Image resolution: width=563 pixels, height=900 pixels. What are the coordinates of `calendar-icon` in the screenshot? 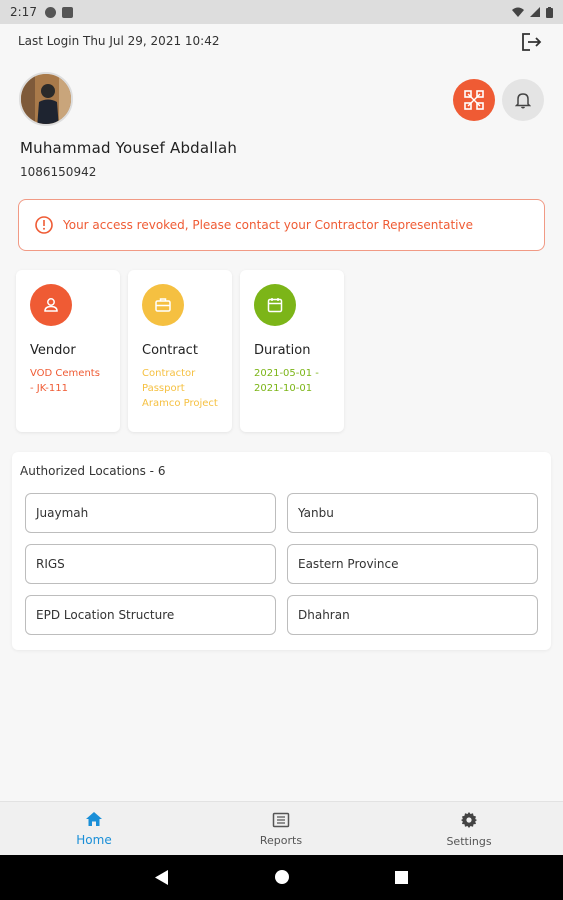 It's located at (275, 305).